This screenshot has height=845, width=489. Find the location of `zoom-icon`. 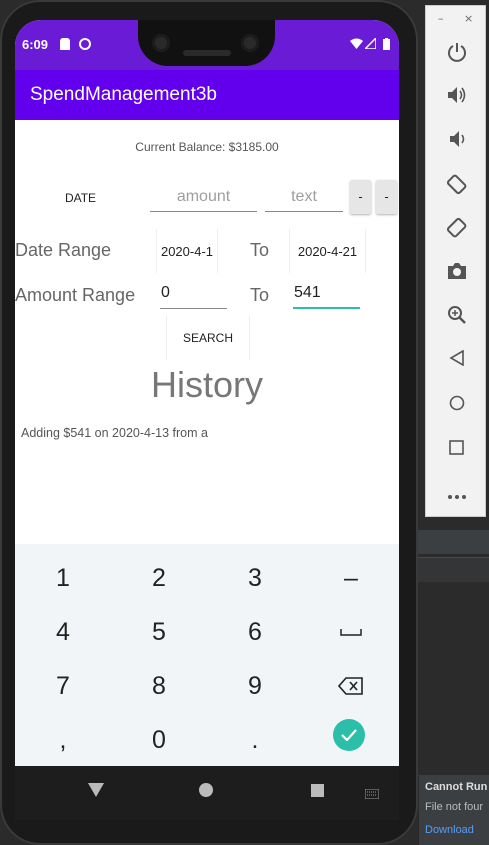

zoom-icon is located at coordinates (456, 317).